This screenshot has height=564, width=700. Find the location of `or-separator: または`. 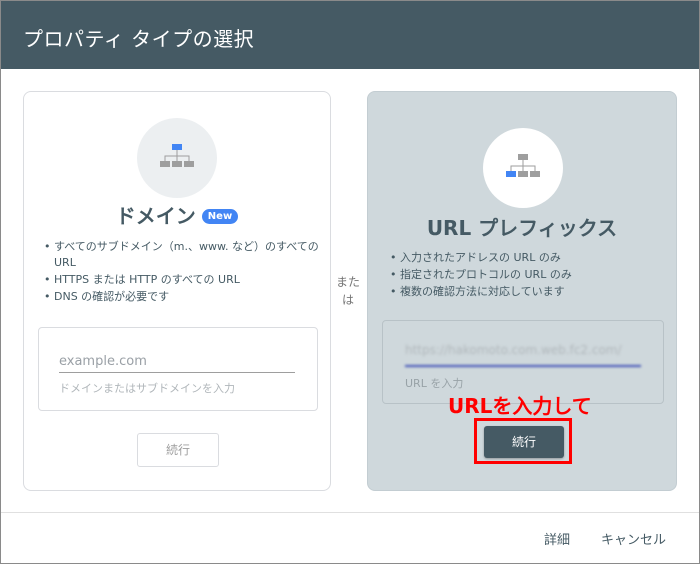

or-separator: または is located at coordinates (348, 291).